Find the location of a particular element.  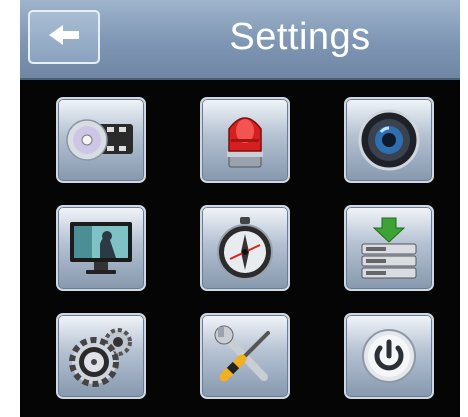

power-icon is located at coordinates (389, 356).